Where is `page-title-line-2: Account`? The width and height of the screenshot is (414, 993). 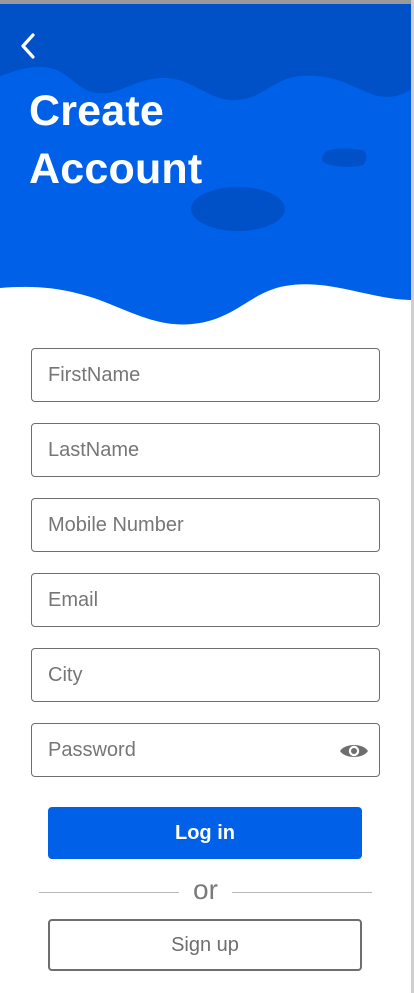
page-title-line-2: Account is located at coordinates (116, 169).